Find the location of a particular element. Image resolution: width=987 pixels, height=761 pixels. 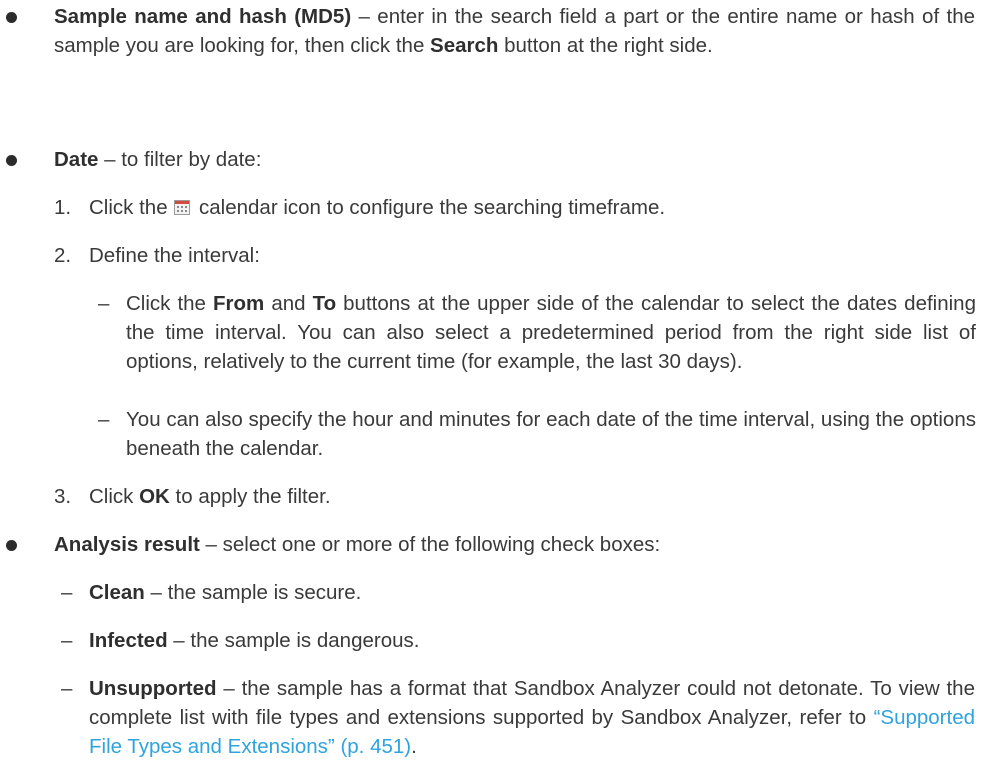

step-3: Click OK to apply the filter. is located at coordinates (532, 496).